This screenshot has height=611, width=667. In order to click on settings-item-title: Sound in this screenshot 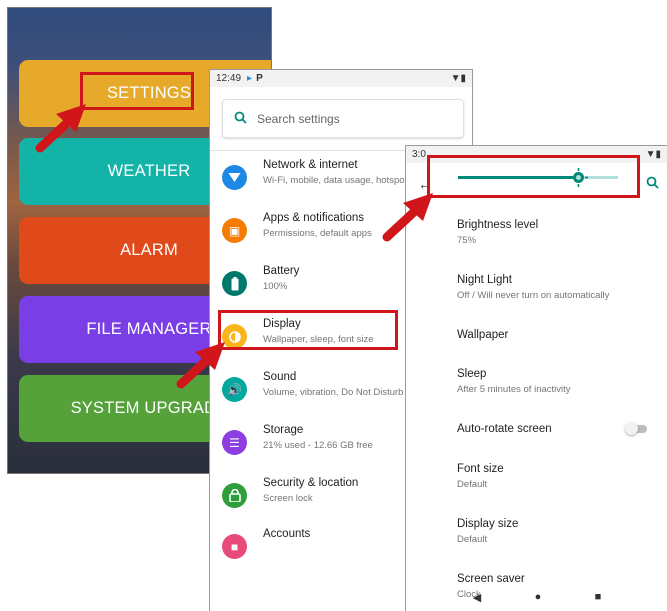, I will do `click(280, 377)`.